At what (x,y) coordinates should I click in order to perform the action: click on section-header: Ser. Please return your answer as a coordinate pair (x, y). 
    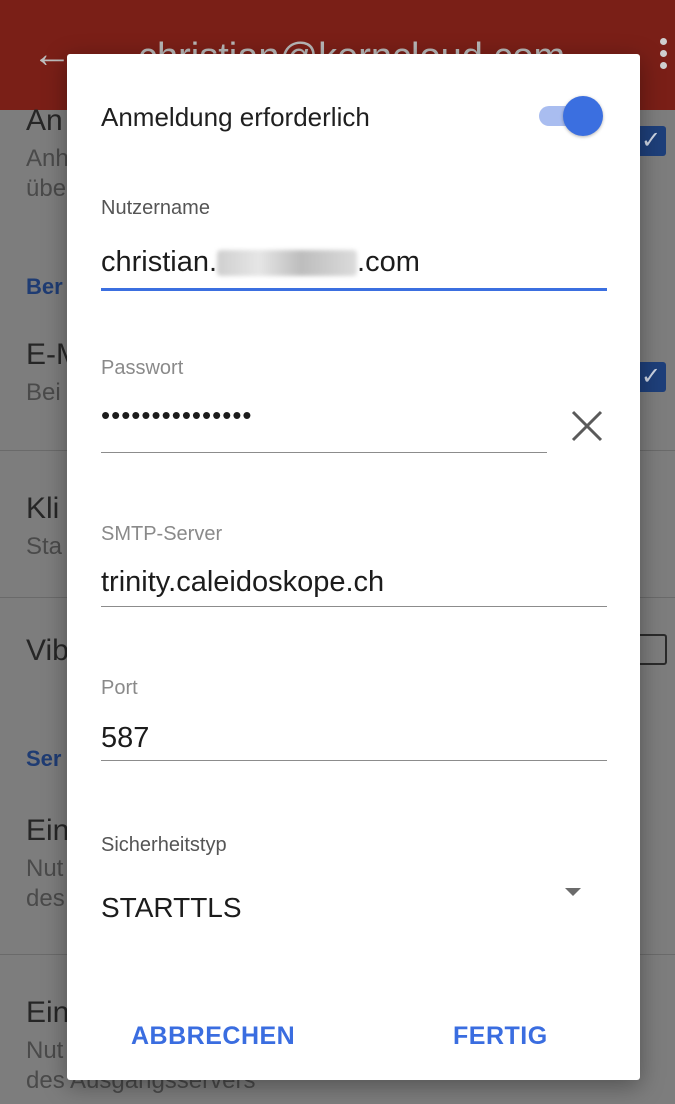
    Looking at the image, I should click on (44, 758).